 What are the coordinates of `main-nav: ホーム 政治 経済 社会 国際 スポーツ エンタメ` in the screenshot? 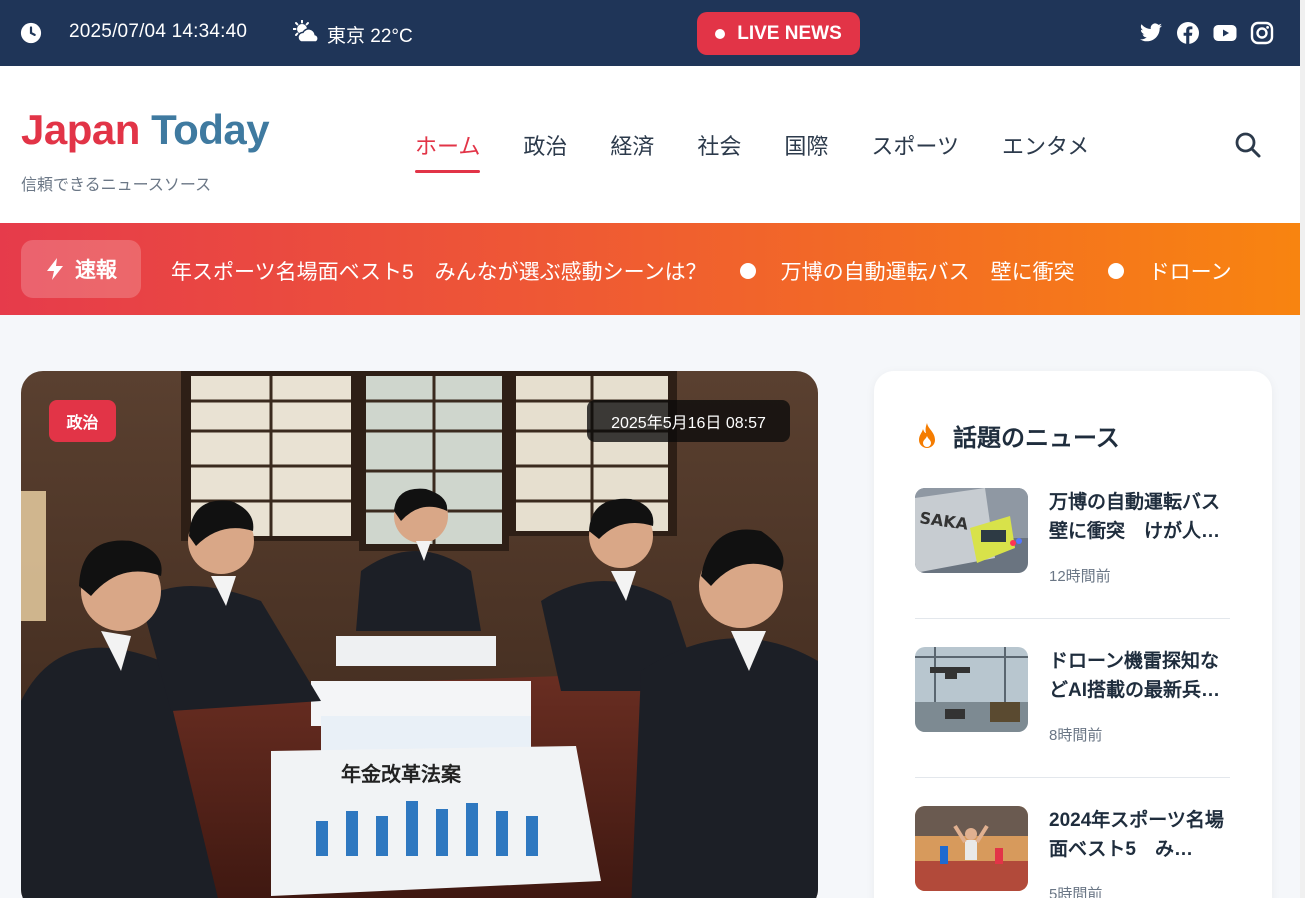 It's located at (773, 151).